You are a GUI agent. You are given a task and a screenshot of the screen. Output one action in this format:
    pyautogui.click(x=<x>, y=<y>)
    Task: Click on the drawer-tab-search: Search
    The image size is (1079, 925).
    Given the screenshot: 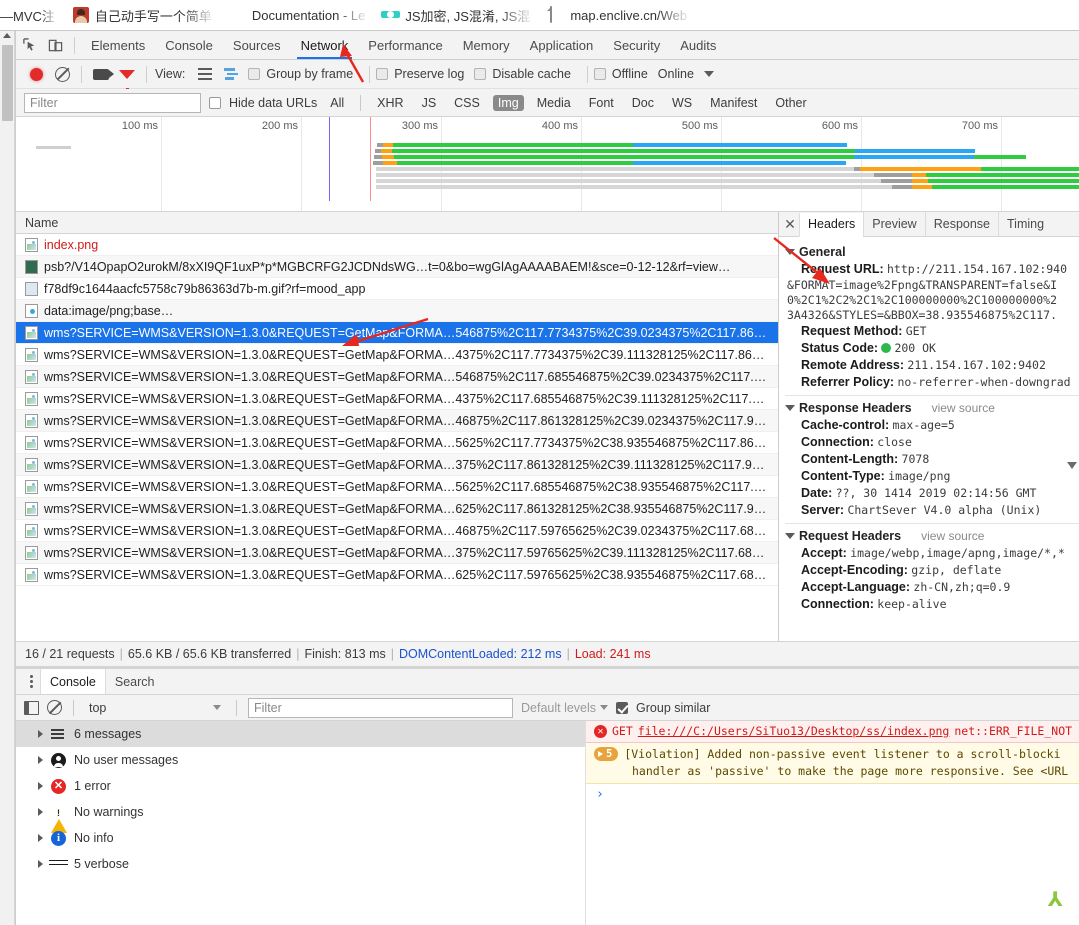 What is the action you would take?
    pyautogui.click(x=135, y=681)
    